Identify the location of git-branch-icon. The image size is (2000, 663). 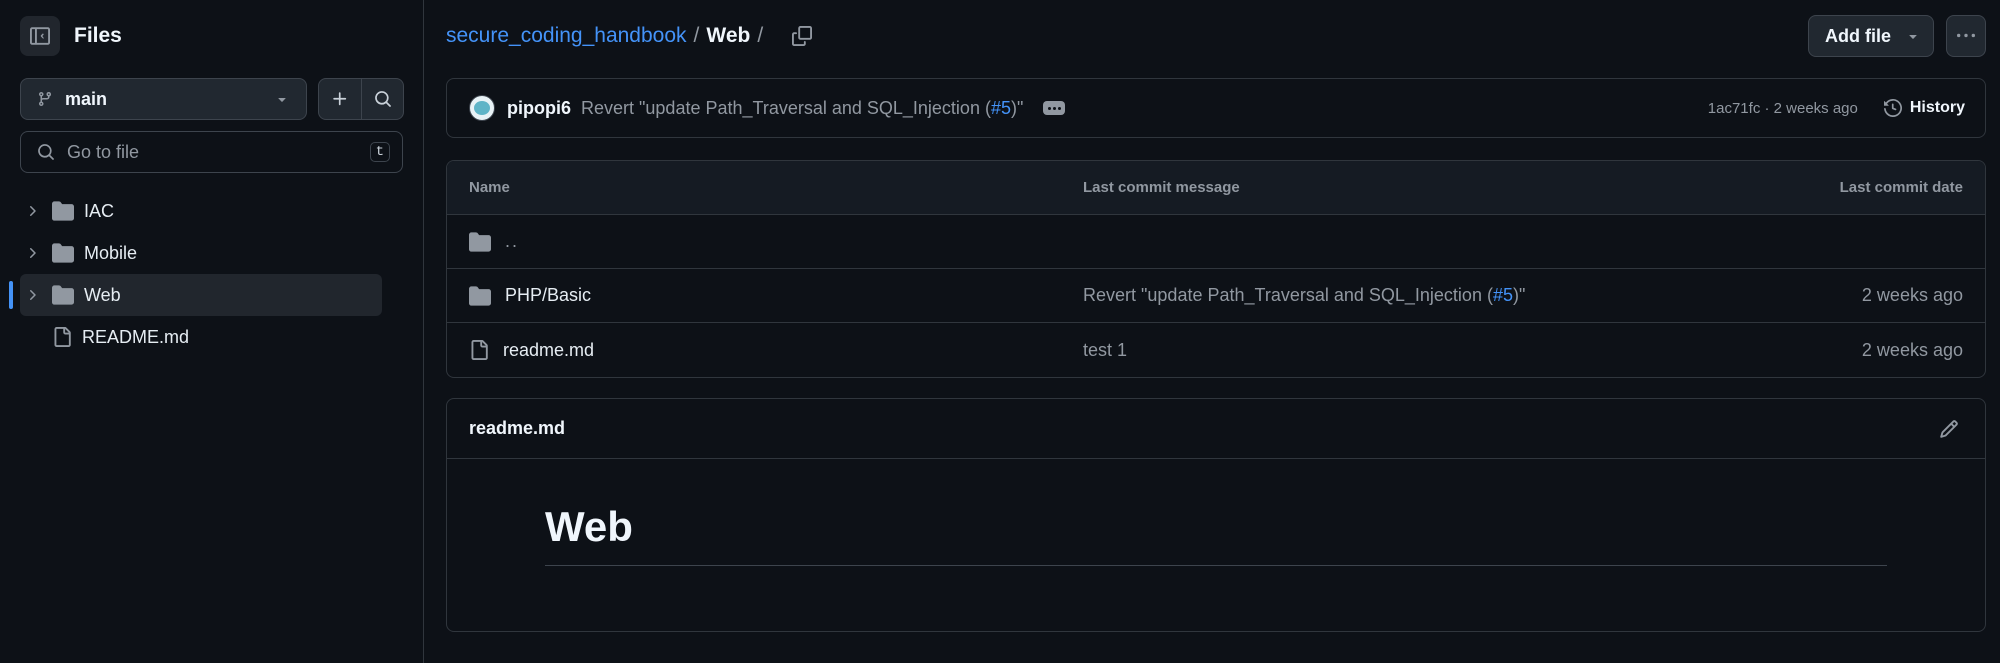
(45, 99).